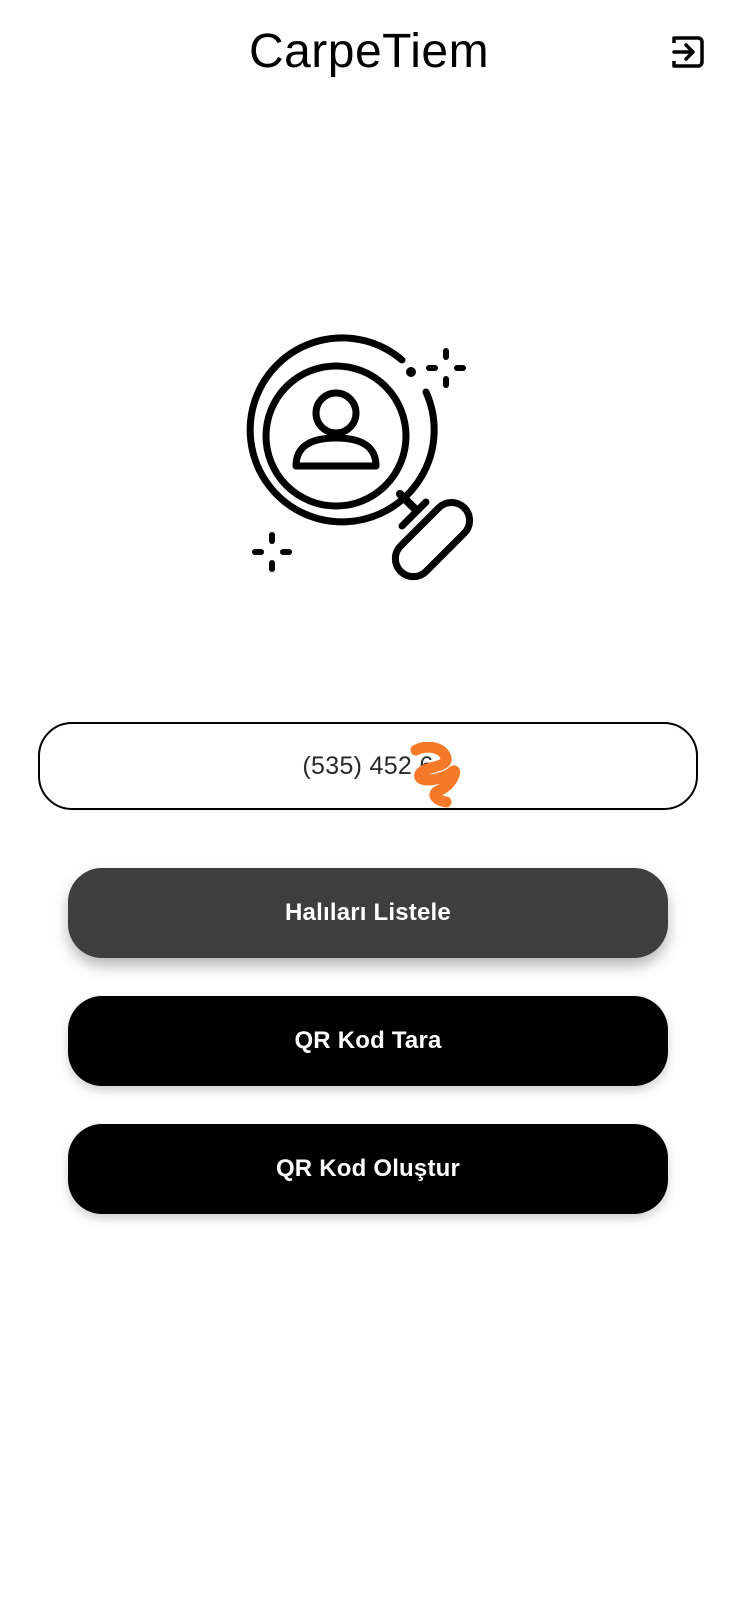  Describe the element at coordinates (368, 1041) in the screenshot. I see `scan-qr-button: QR Kod Tara` at that location.